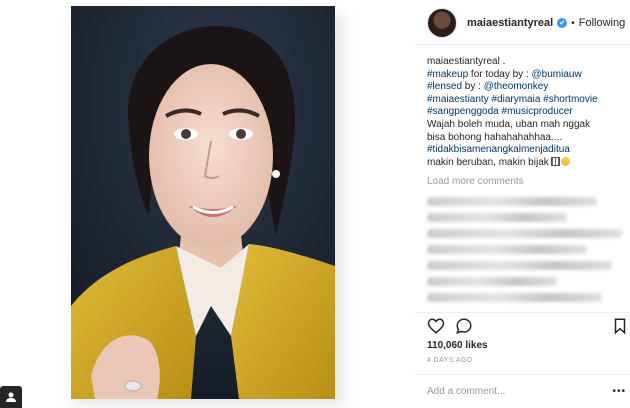  What do you see at coordinates (473, 87) in the screenshot?
I see `caption-text: by :` at bounding box center [473, 87].